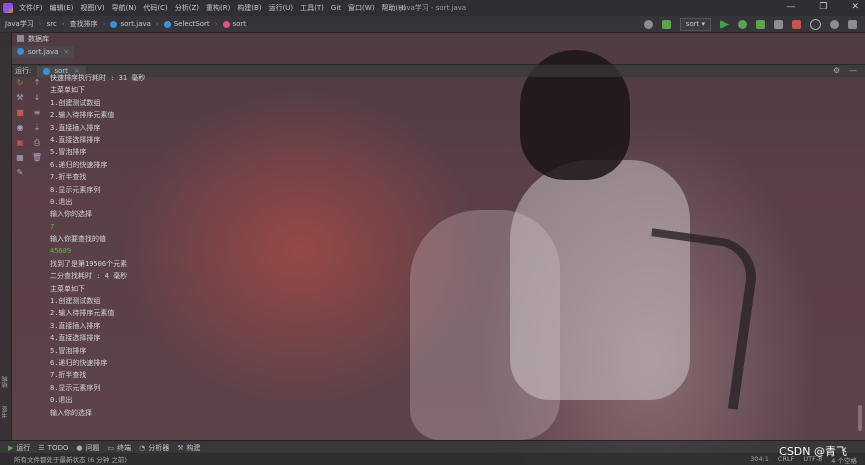 Image resolution: width=865 pixels, height=465 pixels. I want to click on breadcrumb-src: src ›, so click(56, 24).